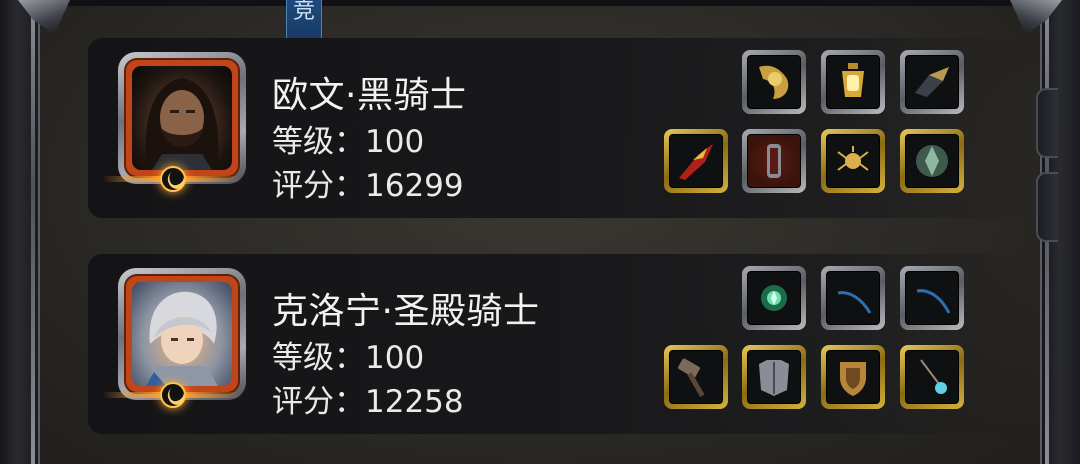 Image resolution: width=1080 pixels, height=464 pixels. I want to click on hero-score: 评分：16299, so click(368, 186).